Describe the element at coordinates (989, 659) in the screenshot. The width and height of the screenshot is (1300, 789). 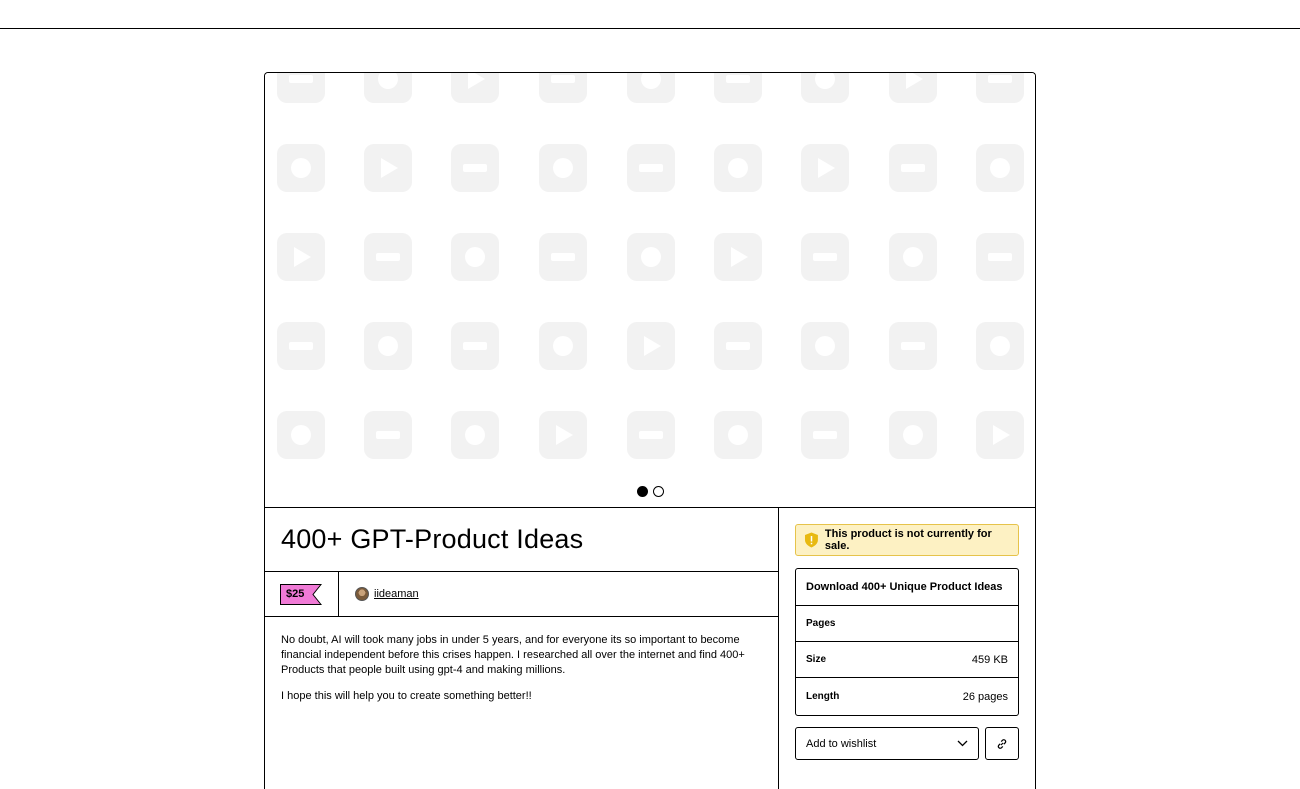
I see `detail-value: 459 KB` at that location.